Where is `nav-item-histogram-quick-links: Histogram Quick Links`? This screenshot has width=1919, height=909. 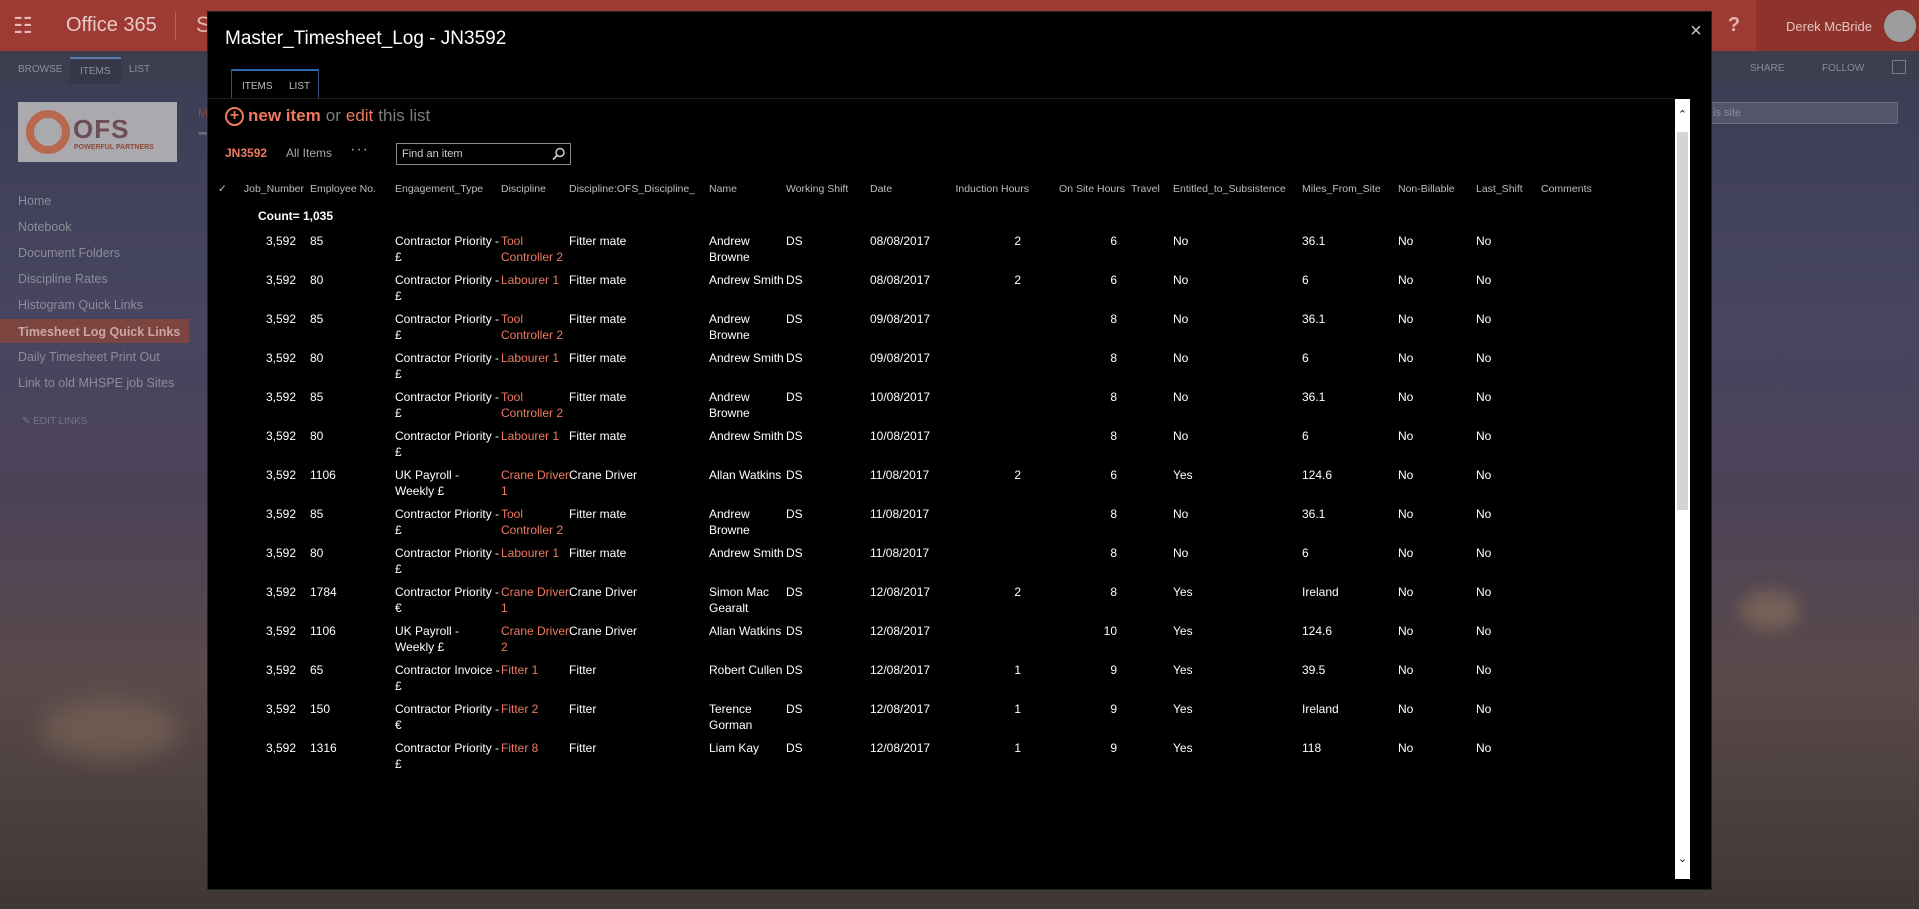
nav-item-histogram-quick-links: Histogram Quick Links is located at coordinates (80, 305).